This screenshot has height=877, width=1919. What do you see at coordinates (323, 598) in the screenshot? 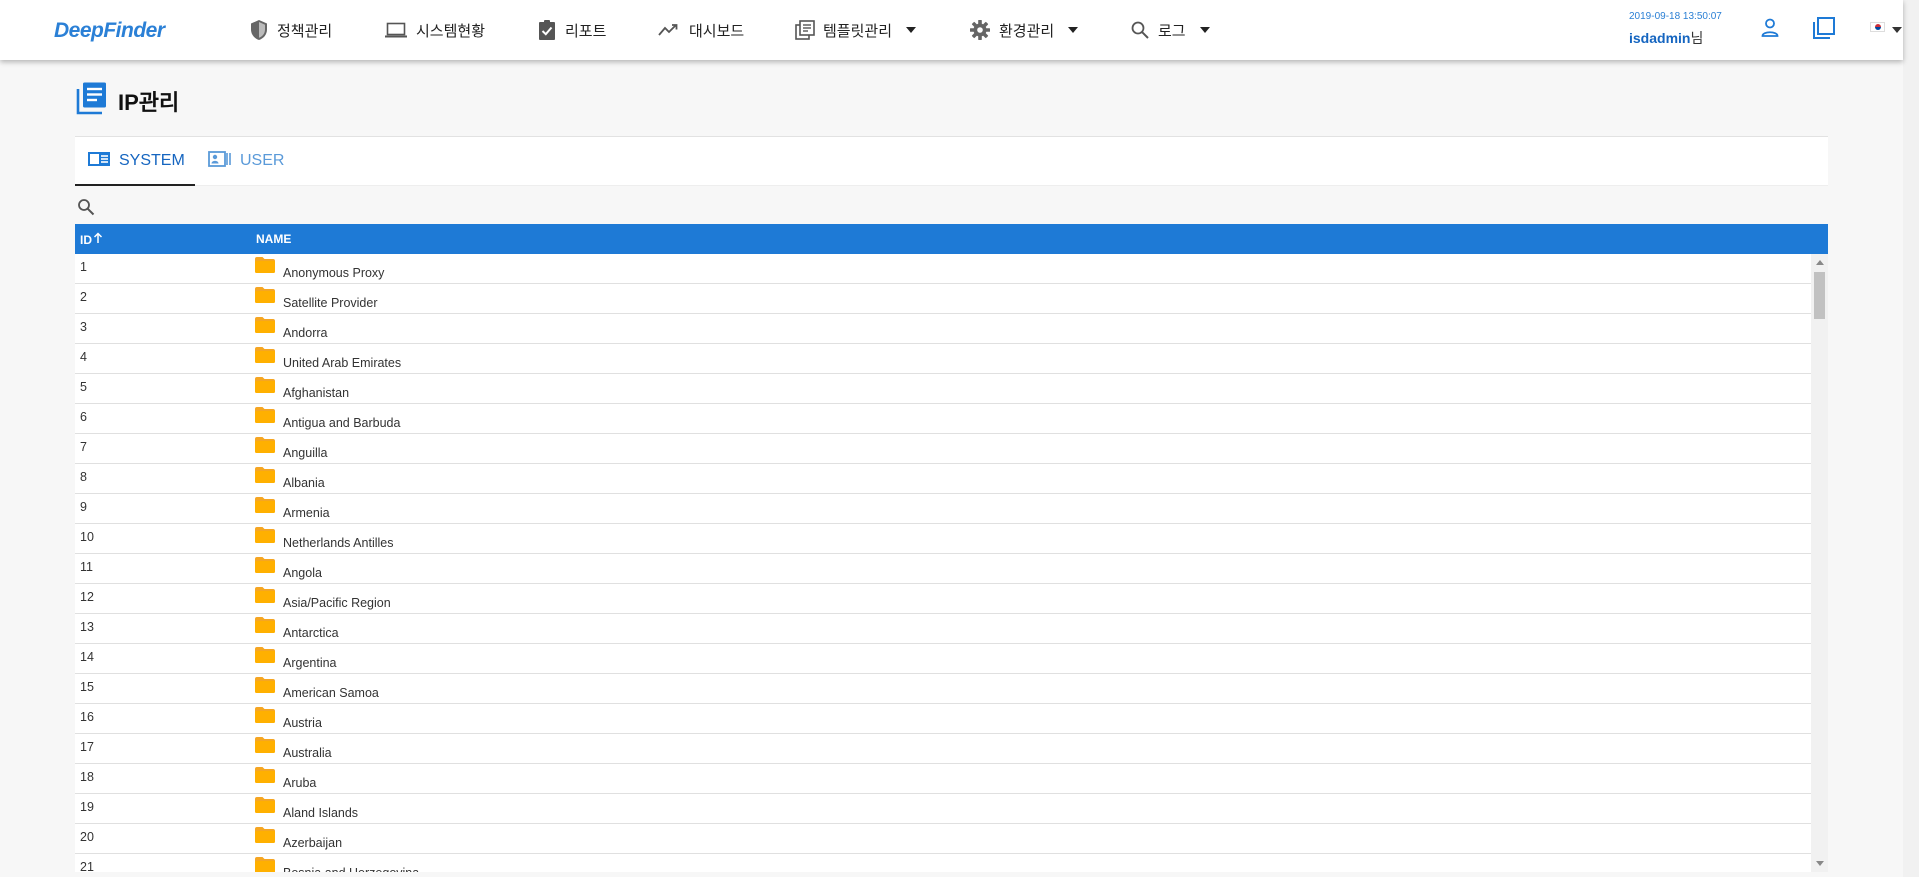
I see `cell-name: Asia/Pacific Region` at bounding box center [323, 598].